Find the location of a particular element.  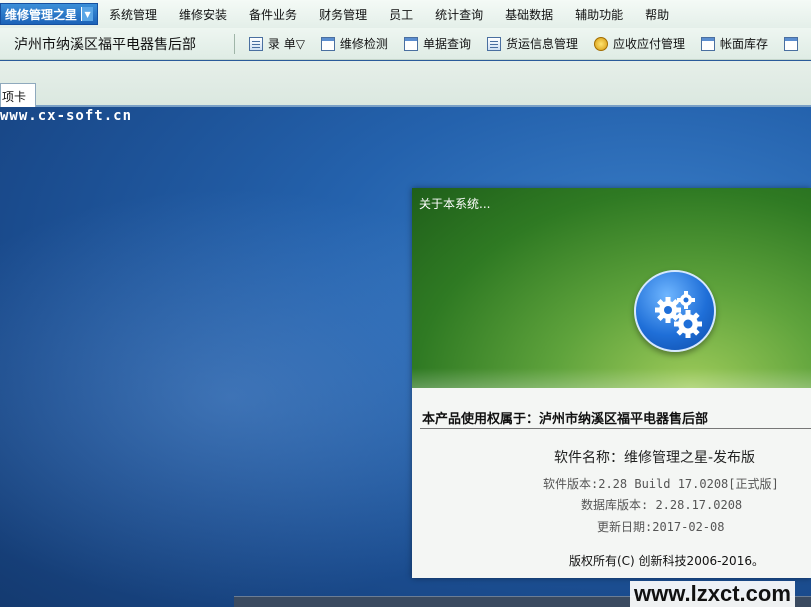

menu-item-finance: 财务管理 is located at coordinates (343, 14).